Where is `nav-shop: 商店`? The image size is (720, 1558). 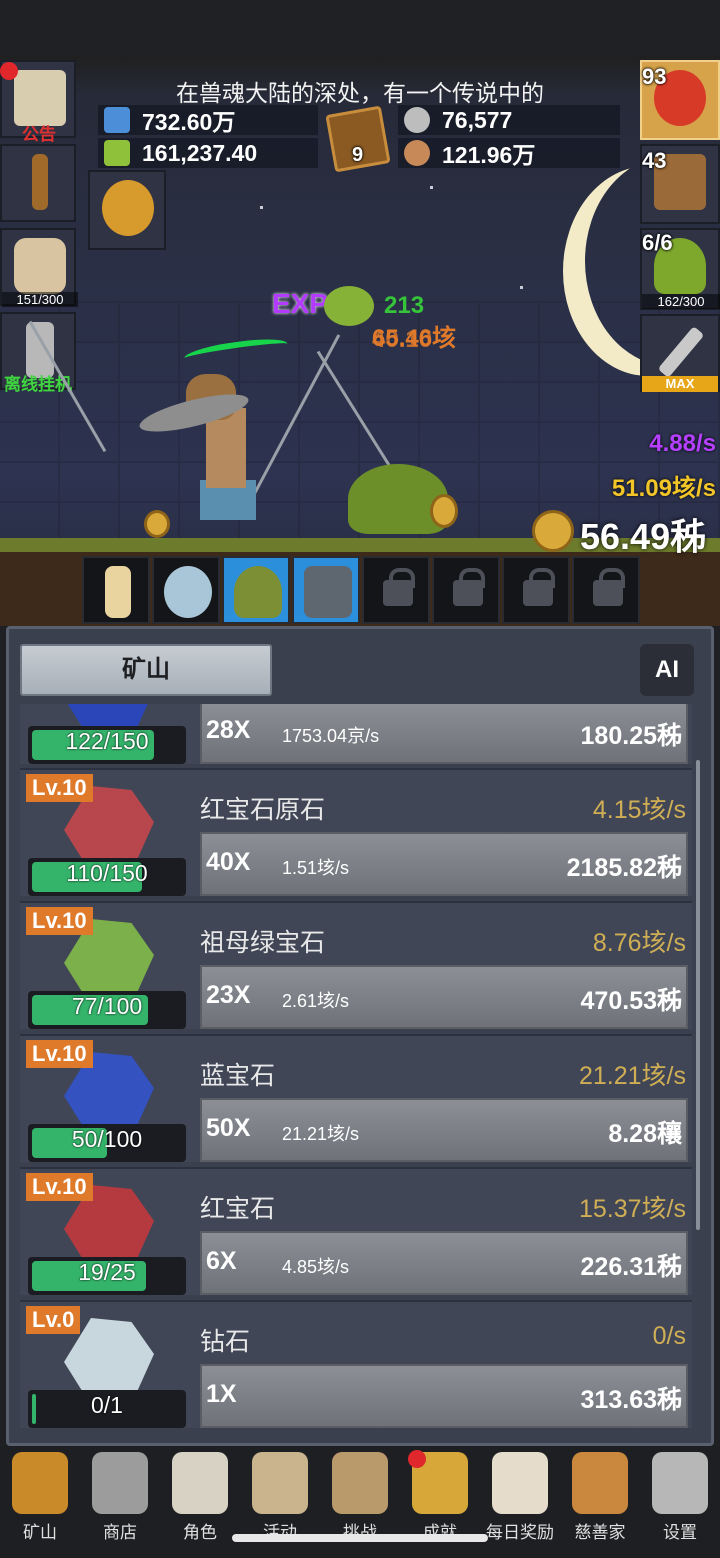 nav-shop: 商店 is located at coordinates (120, 1502).